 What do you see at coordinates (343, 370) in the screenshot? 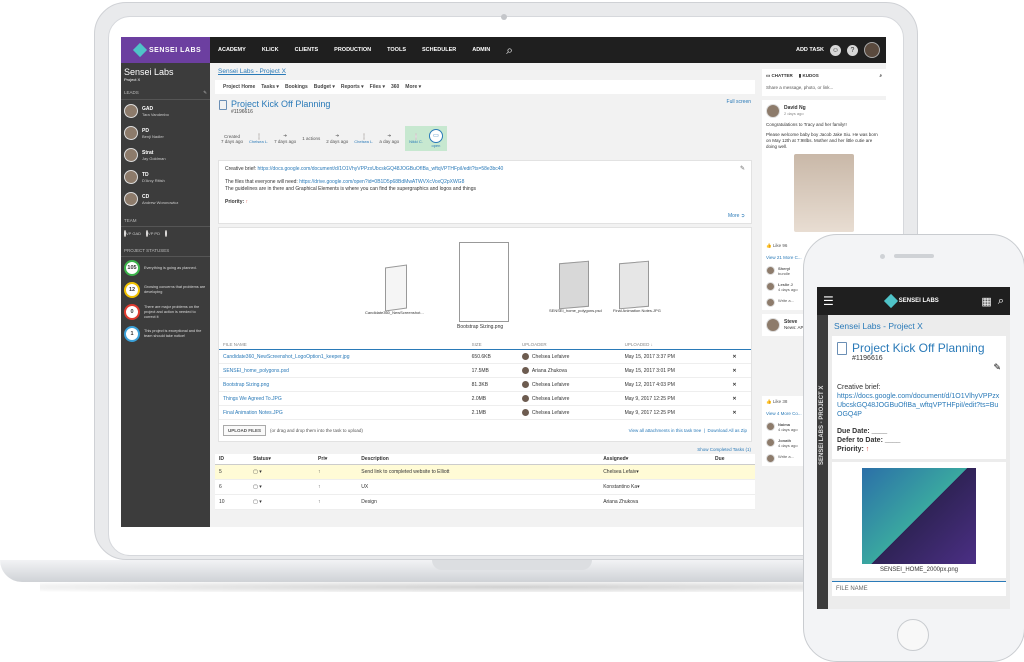
I see `file-name-link: SENSEI_home_polygons.psd` at bounding box center [343, 370].